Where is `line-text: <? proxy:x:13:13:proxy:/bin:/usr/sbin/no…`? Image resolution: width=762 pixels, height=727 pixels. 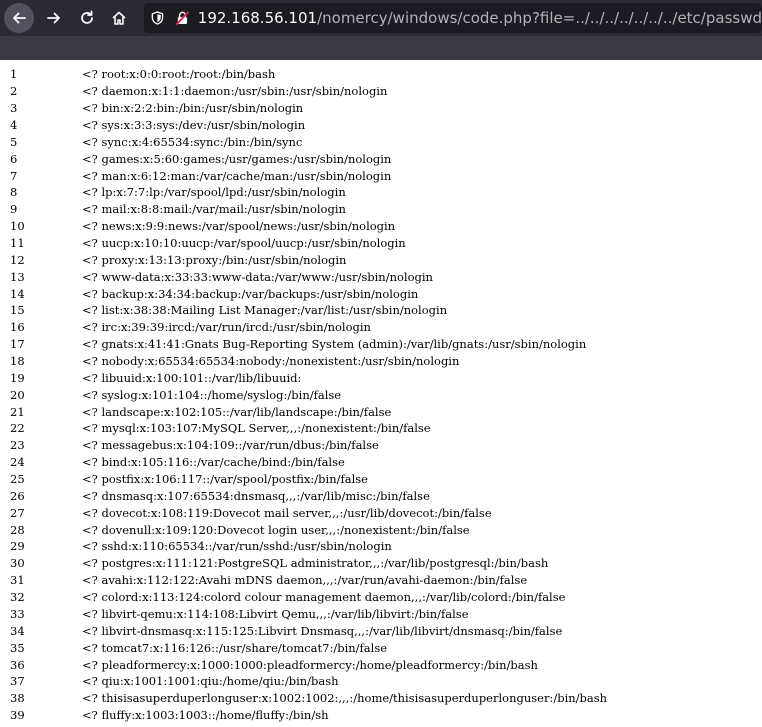 line-text: <? proxy:x:13:13:proxy:/bin:/usr/sbin/no… is located at coordinates (214, 259).